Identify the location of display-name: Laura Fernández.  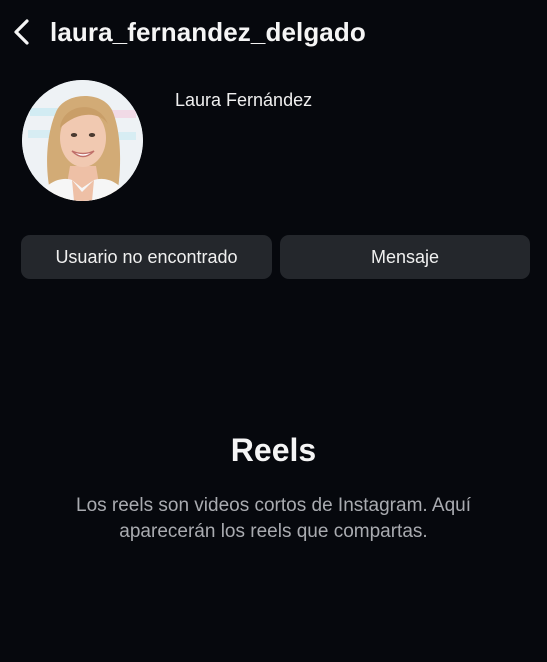
(244, 100).